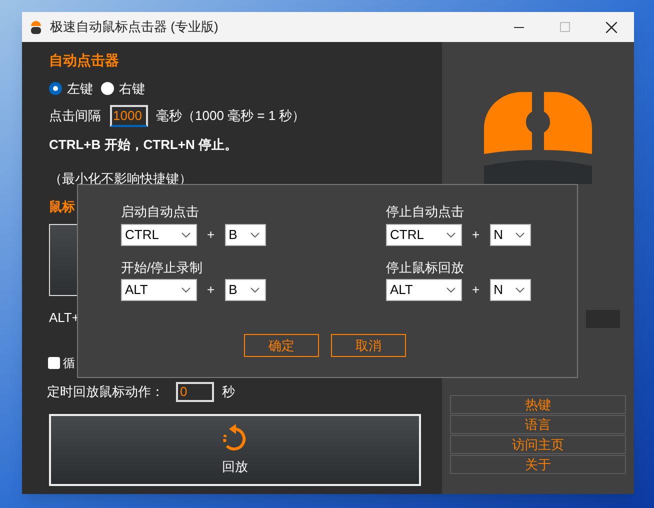 This screenshot has width=654, height=508. Describe the element at coordinates (75, 115) in the screenshot. I see `interval-label: 点击间隔` at that location.